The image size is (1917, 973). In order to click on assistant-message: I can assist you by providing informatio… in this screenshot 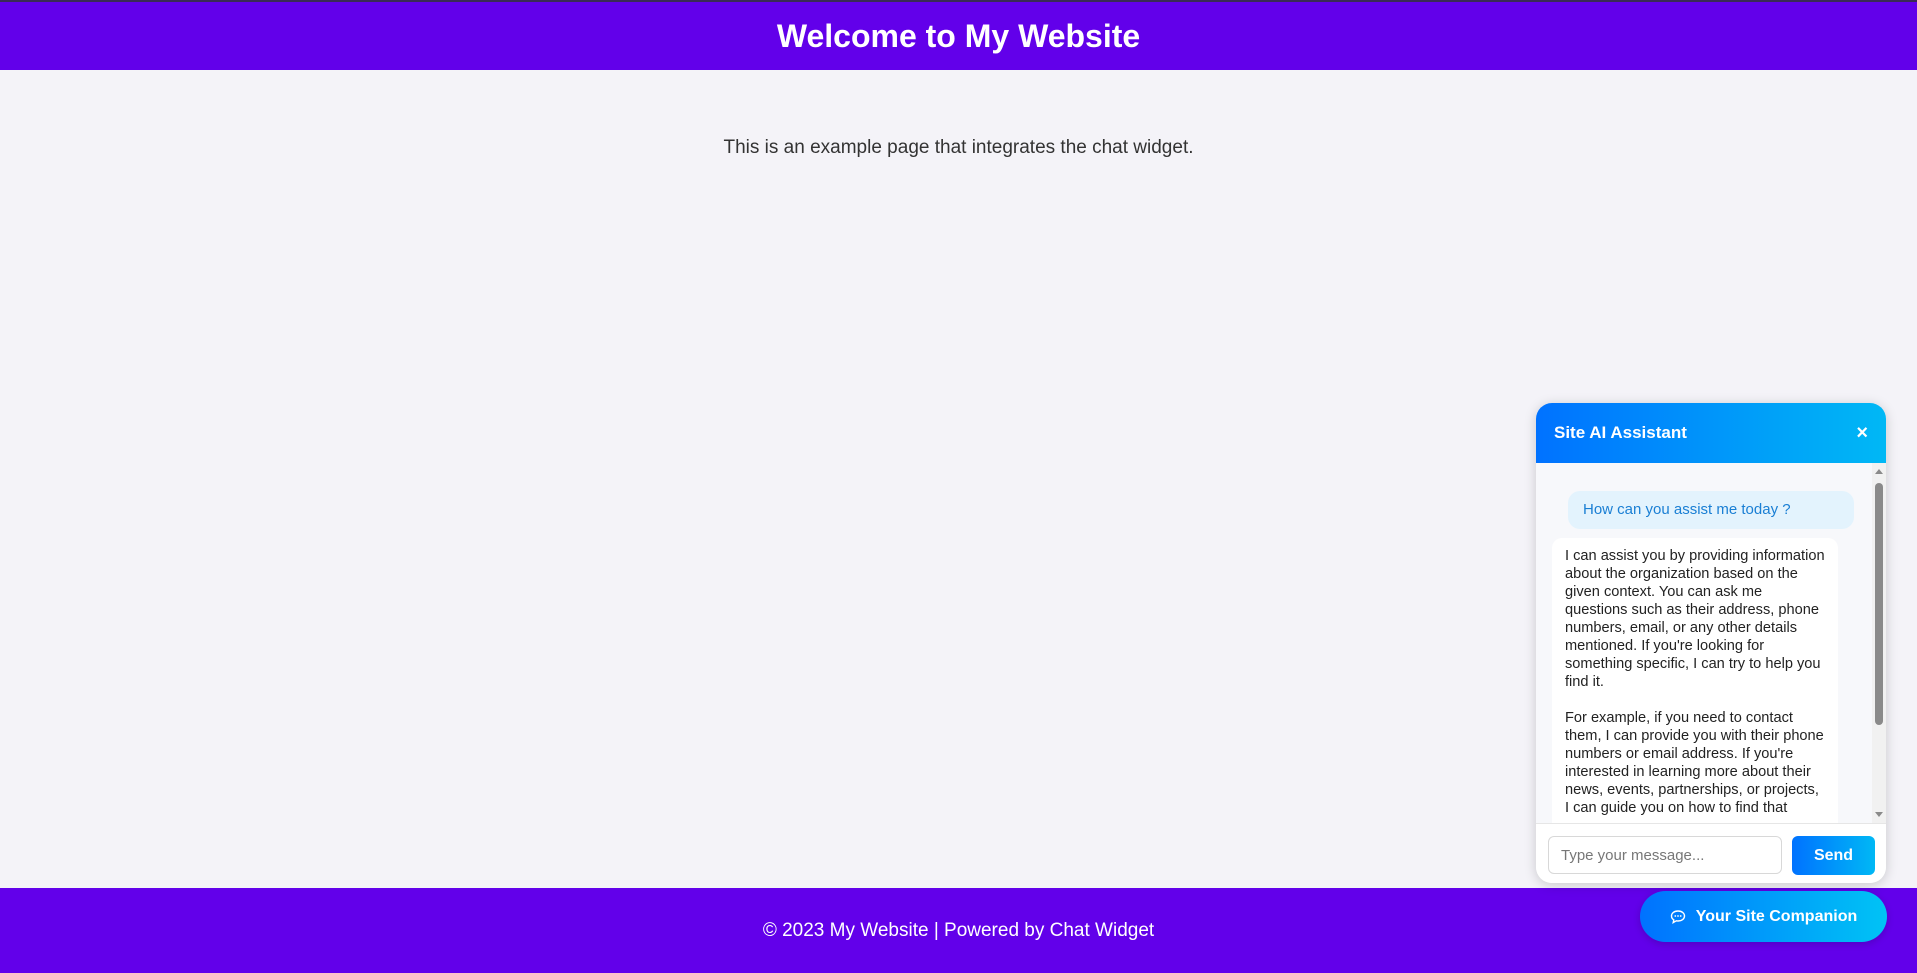, I will do `click(1695, 680)`.